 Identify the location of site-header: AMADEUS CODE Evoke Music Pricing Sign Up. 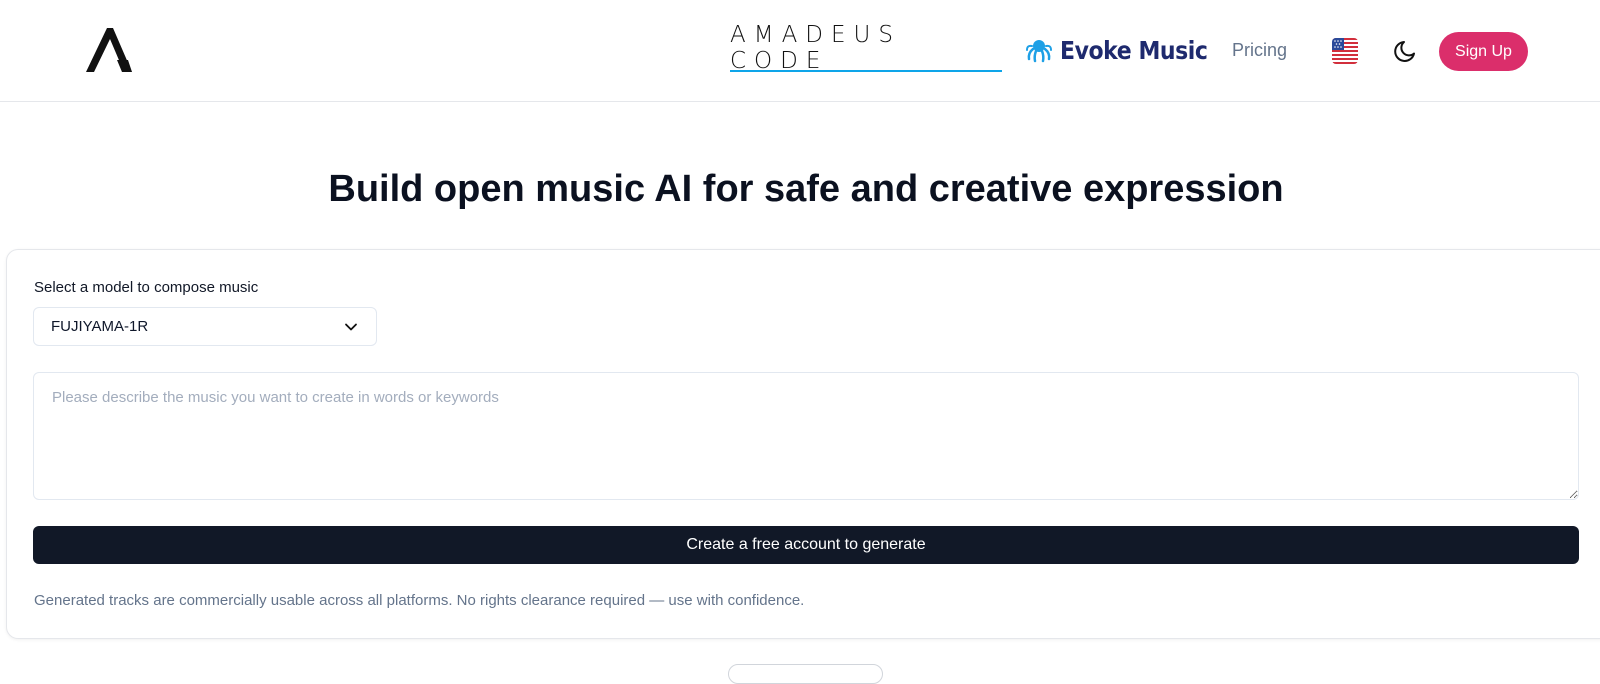
(800, 51).